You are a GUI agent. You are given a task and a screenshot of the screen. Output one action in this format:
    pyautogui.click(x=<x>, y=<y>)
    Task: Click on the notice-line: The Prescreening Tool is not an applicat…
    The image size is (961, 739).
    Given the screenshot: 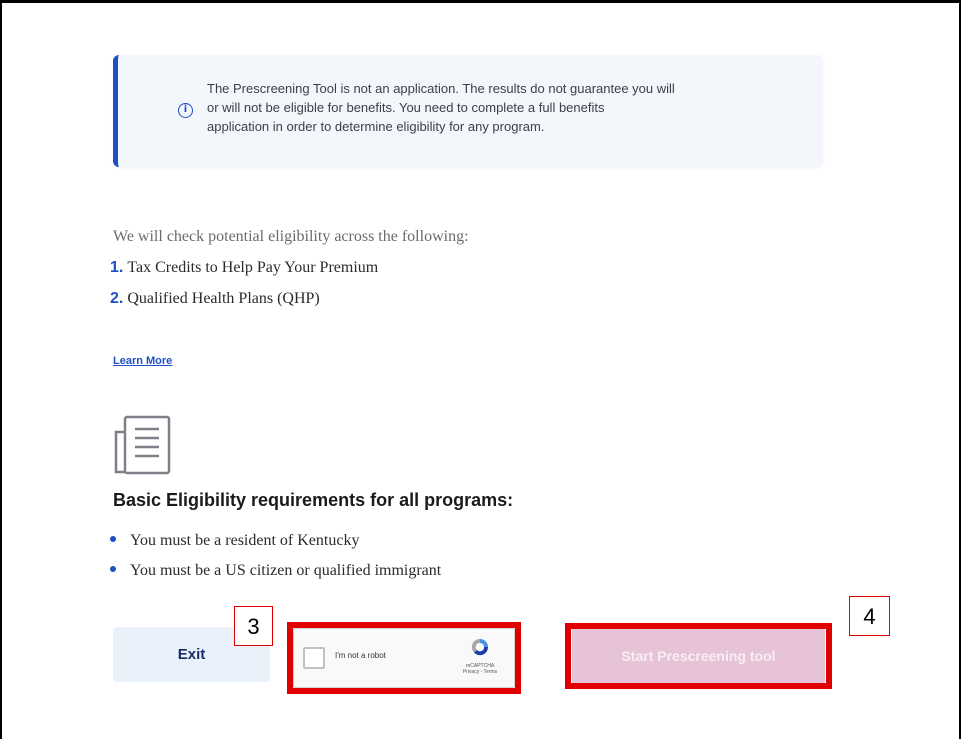 What is the action you would take?
    pyautogui.click(x=441, y=88)
    